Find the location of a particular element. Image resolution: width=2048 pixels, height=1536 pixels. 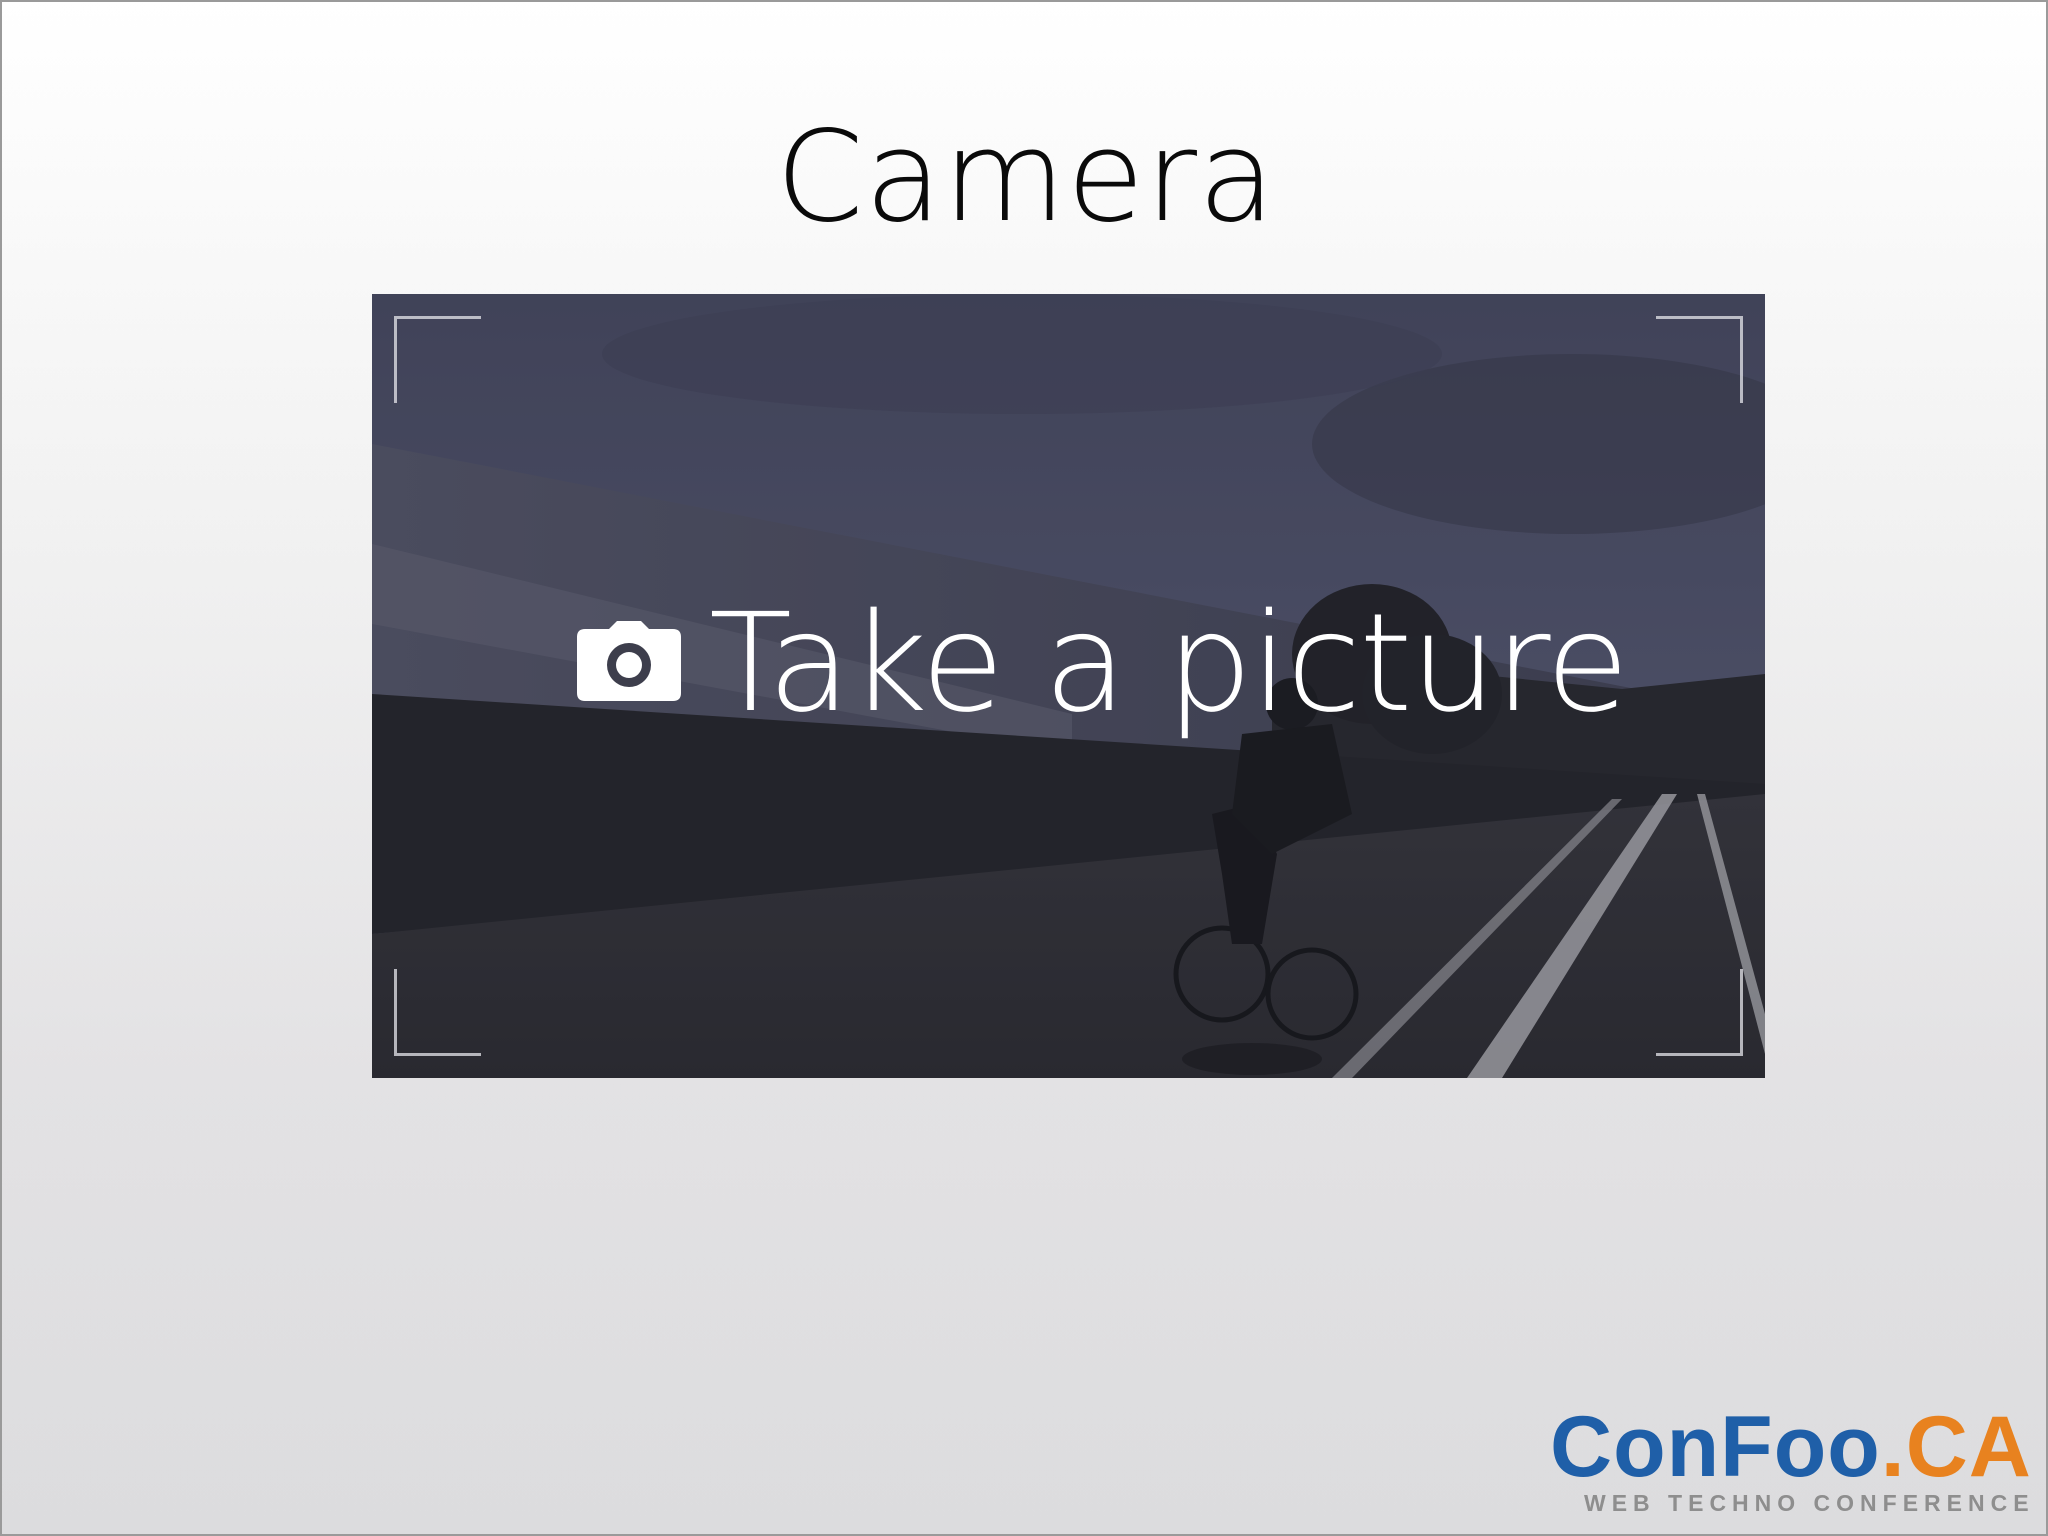

logo-wordmark: ConFoo.CA is located at coordinates (1791, 1447).